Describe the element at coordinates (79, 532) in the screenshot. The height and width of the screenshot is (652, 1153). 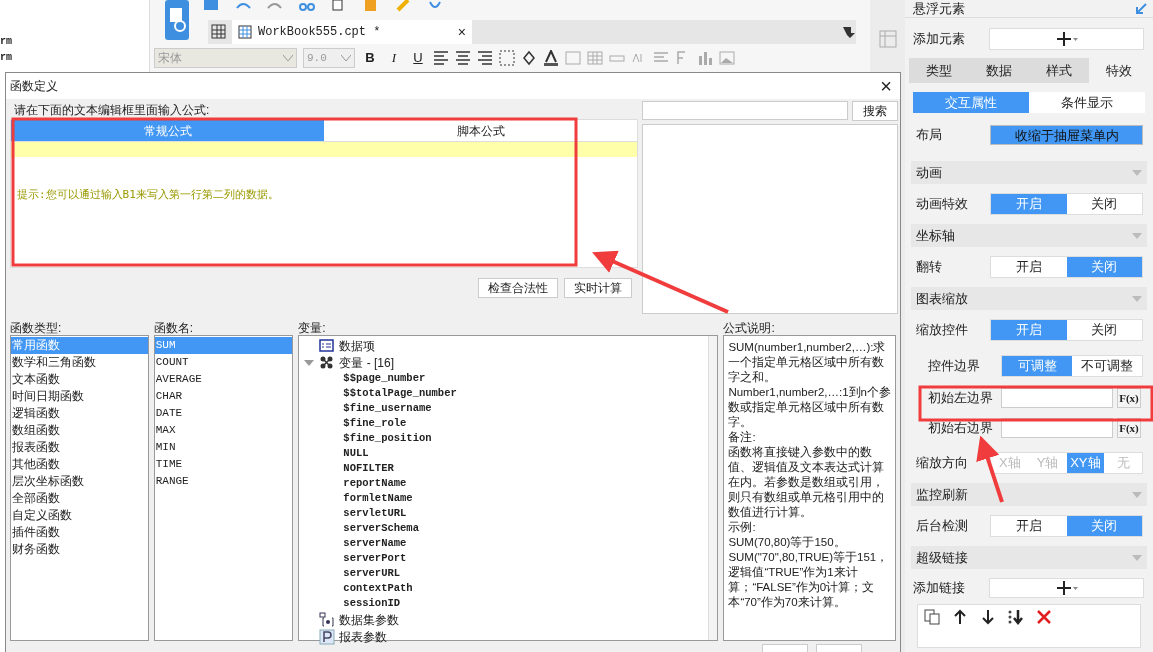
I see `list-item: 插件函数` at that location.